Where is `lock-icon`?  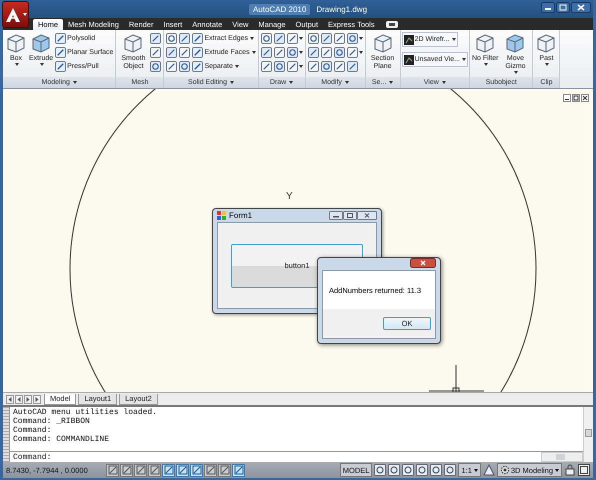 lock-icon is located at coordinates (570, 470).